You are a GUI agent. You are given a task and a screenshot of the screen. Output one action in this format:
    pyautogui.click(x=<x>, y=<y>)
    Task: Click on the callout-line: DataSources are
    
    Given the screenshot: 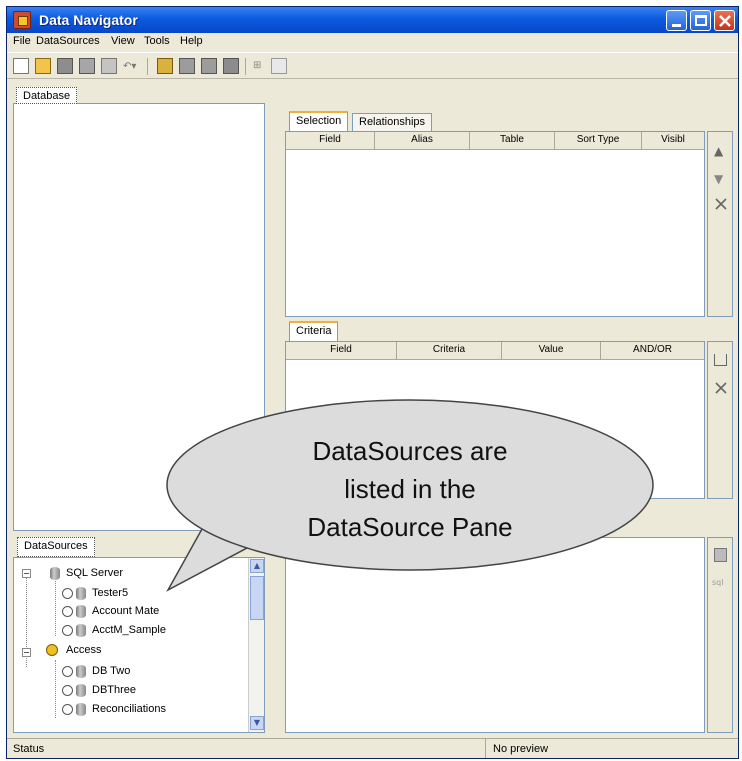 What is the action you would take?
    pyautogui.click(x=410, y=451)
    